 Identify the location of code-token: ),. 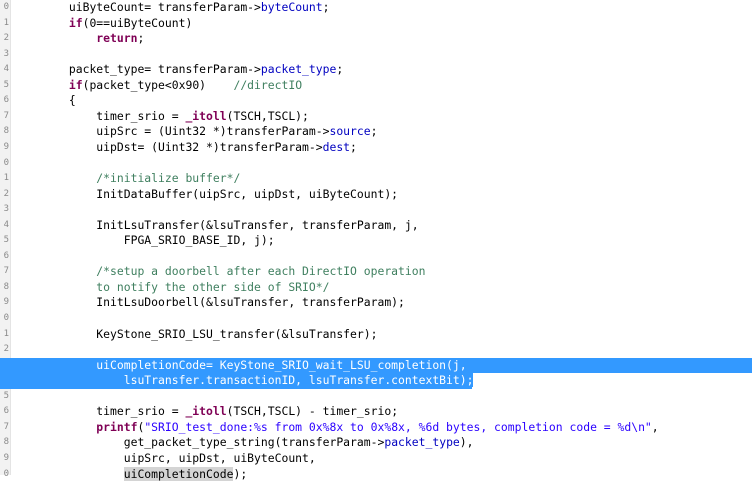
(467, 442).